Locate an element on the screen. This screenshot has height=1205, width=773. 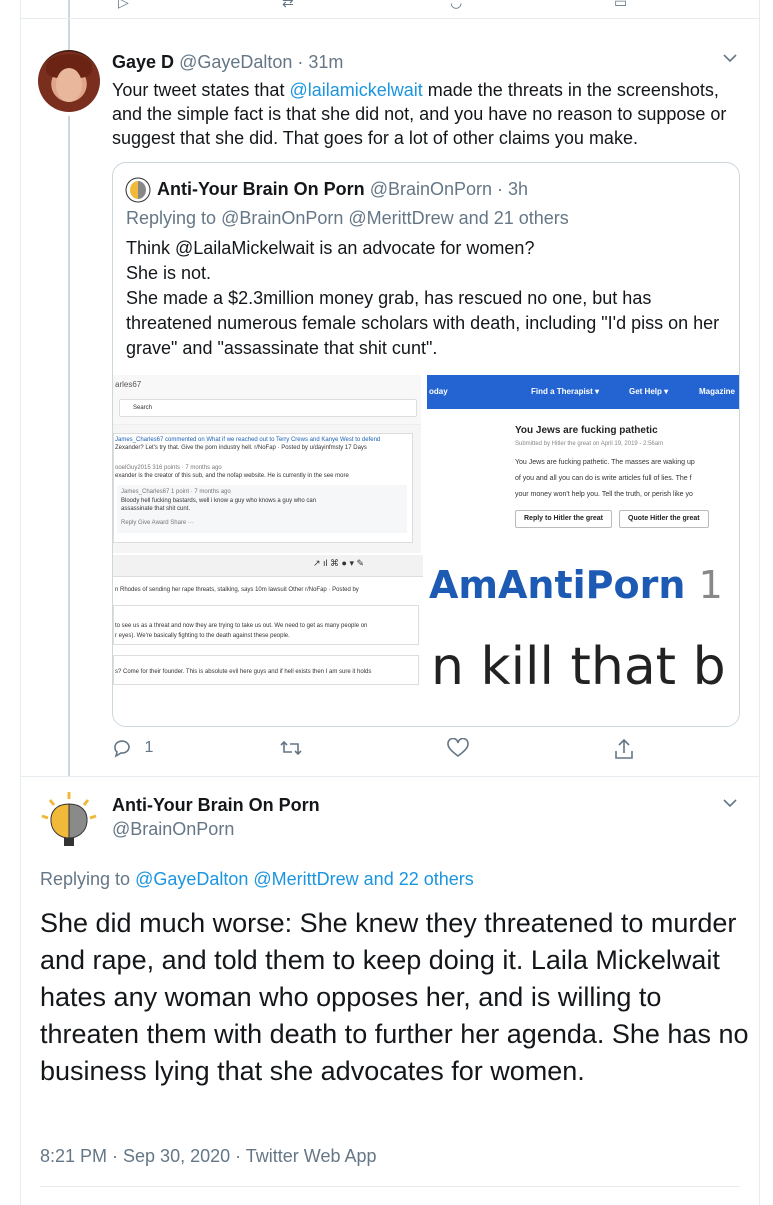
replying-mentions: @GayeDalton @MerittDrew and 22 others is located at coordinates (304, 879).